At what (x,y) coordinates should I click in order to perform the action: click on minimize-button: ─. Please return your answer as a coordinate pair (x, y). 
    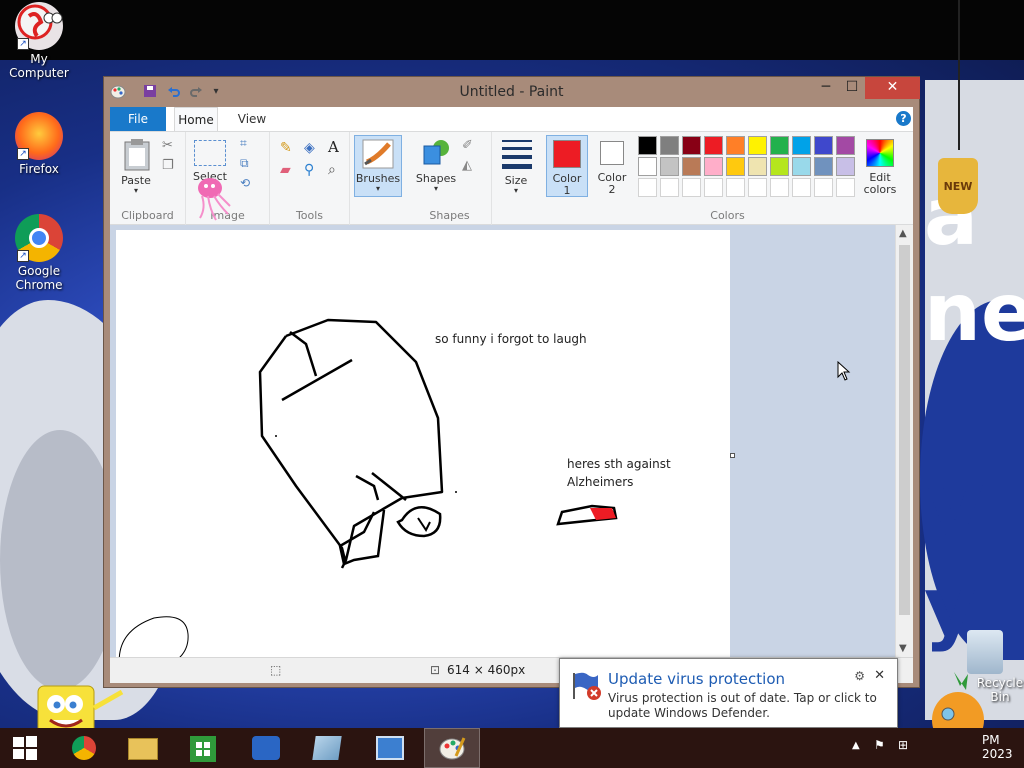
    Looking at the image, I should click on (826, 88).